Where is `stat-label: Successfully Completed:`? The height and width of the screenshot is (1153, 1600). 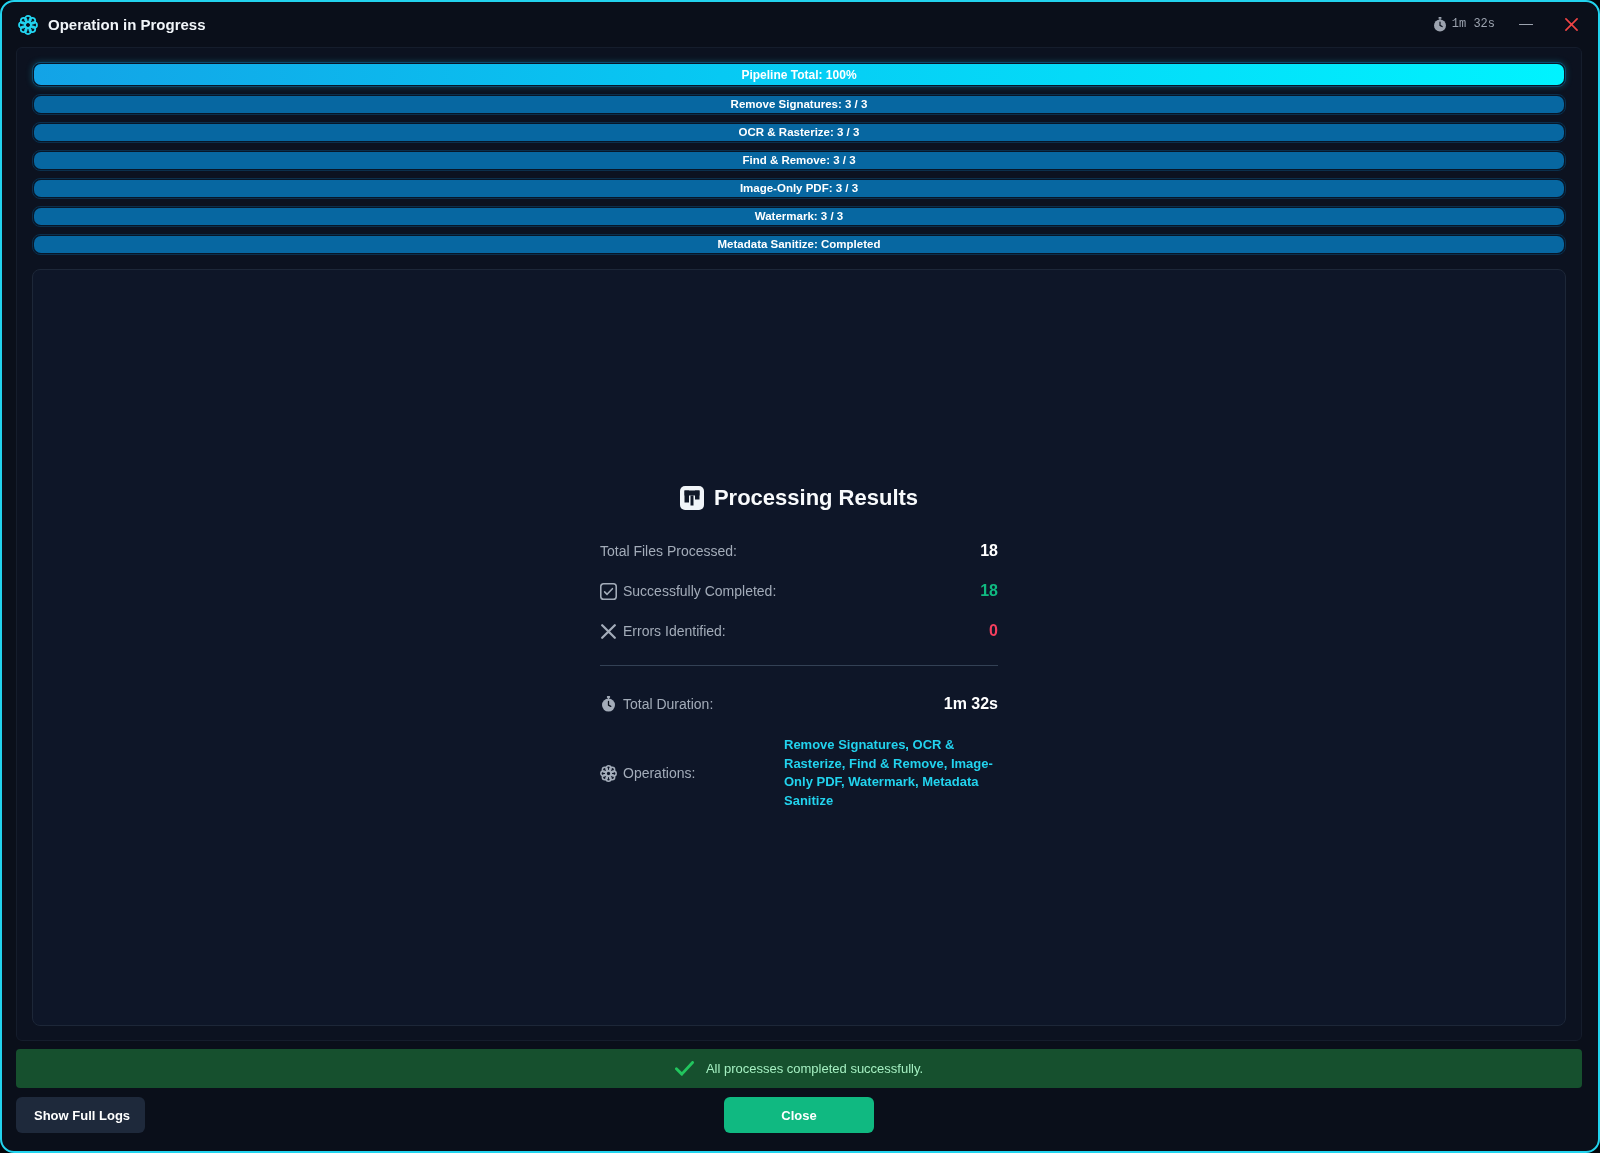
stat-label: Successfully Completed: is located at coordinates (700, 591).